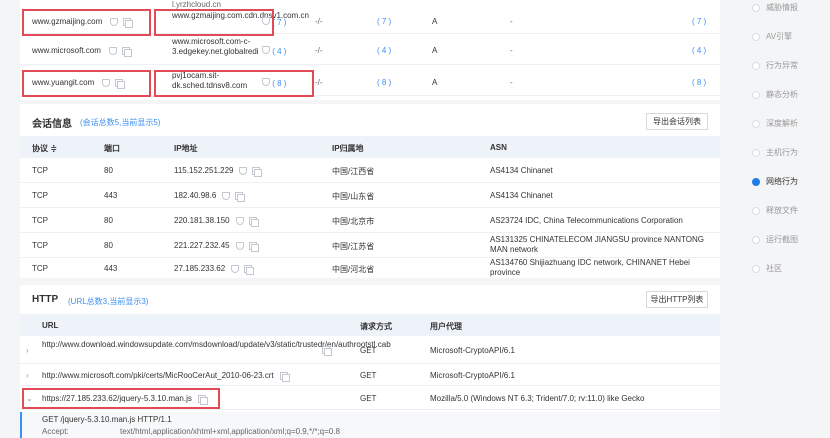  Describe the element at coordinates (279, 51) in the screenshot. I see `dns-cname-badge: ( 4 )` at that location.